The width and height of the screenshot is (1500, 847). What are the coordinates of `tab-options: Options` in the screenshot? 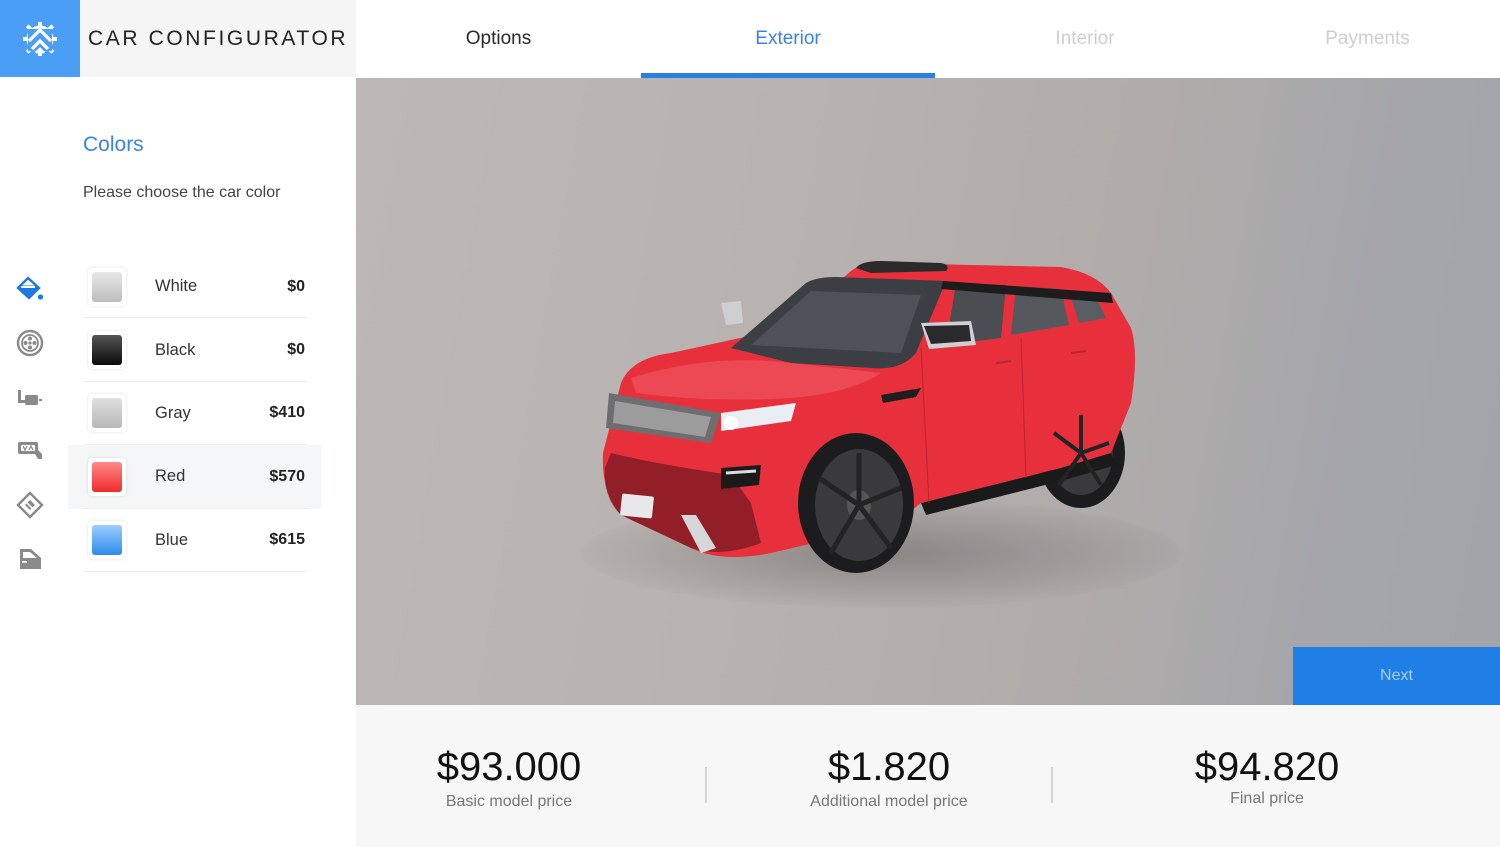 It's located at (498, 39).